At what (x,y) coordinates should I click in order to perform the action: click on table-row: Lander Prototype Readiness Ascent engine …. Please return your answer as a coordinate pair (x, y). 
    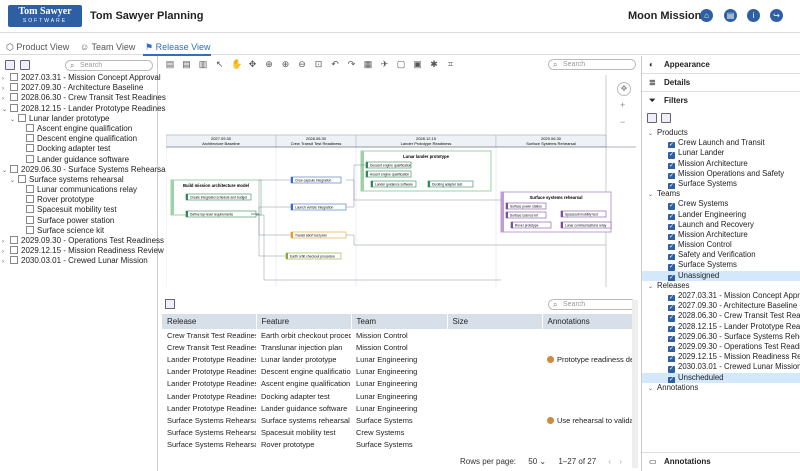
    Looking at the image, I should click on (399, 384).